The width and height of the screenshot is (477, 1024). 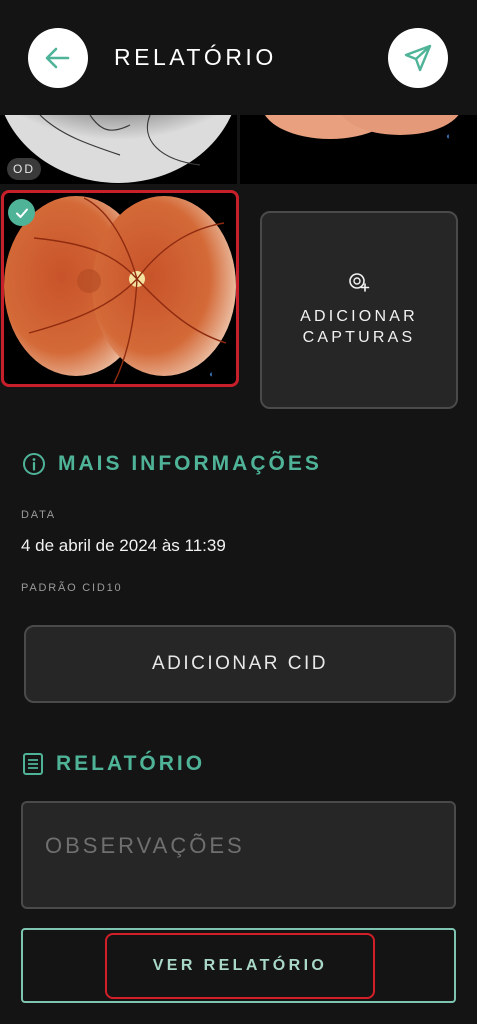 What do you see at coordinates (33, 764) in the screenshot?
I see `document-icon` at bounding box center [33, 764].